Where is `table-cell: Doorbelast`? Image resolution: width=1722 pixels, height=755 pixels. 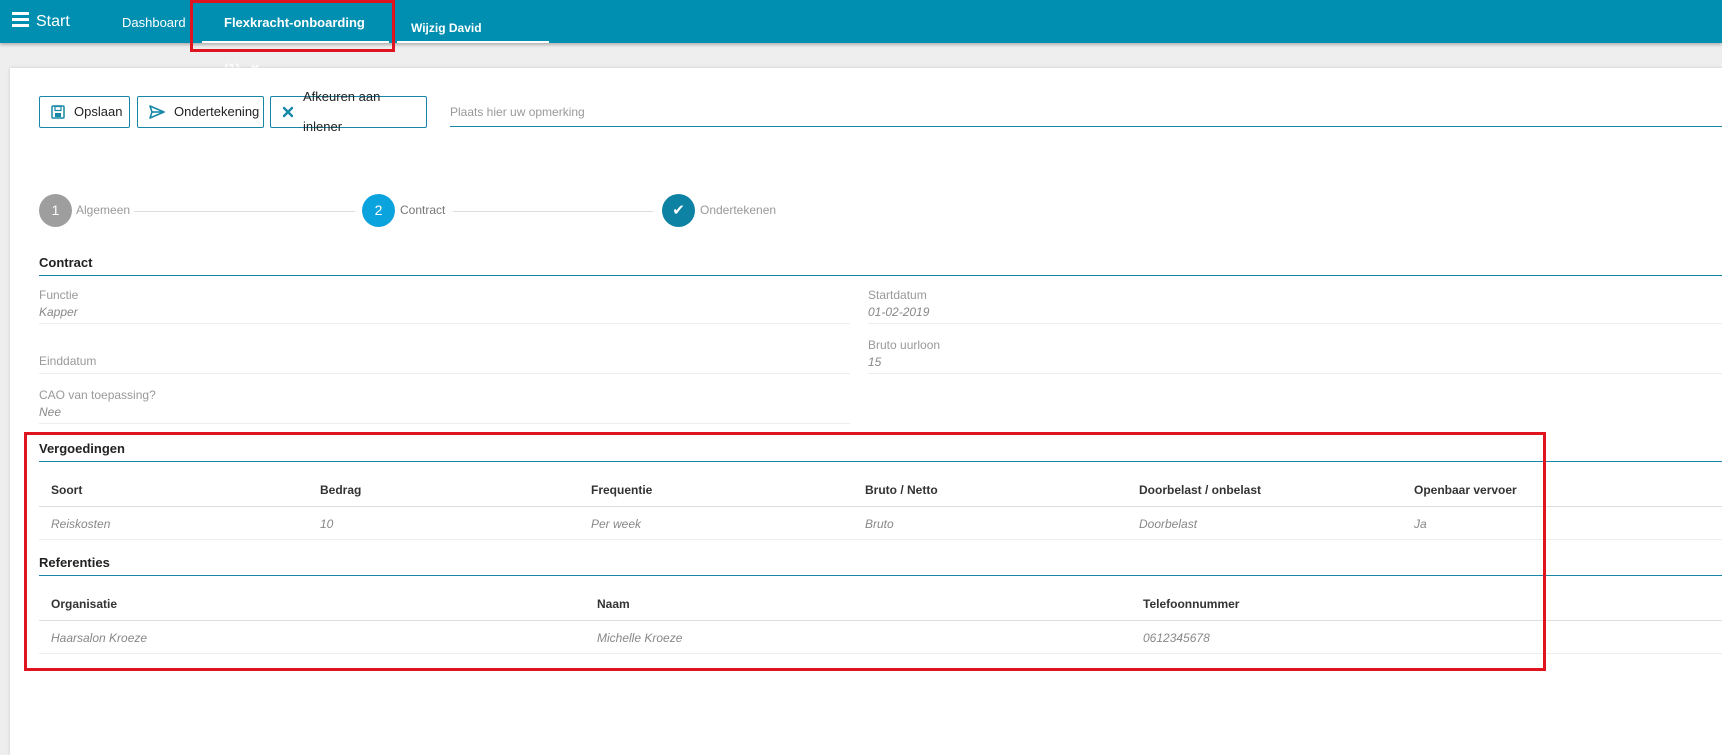 table-cell: Doorbelast is located at coordinates (1168, 524).